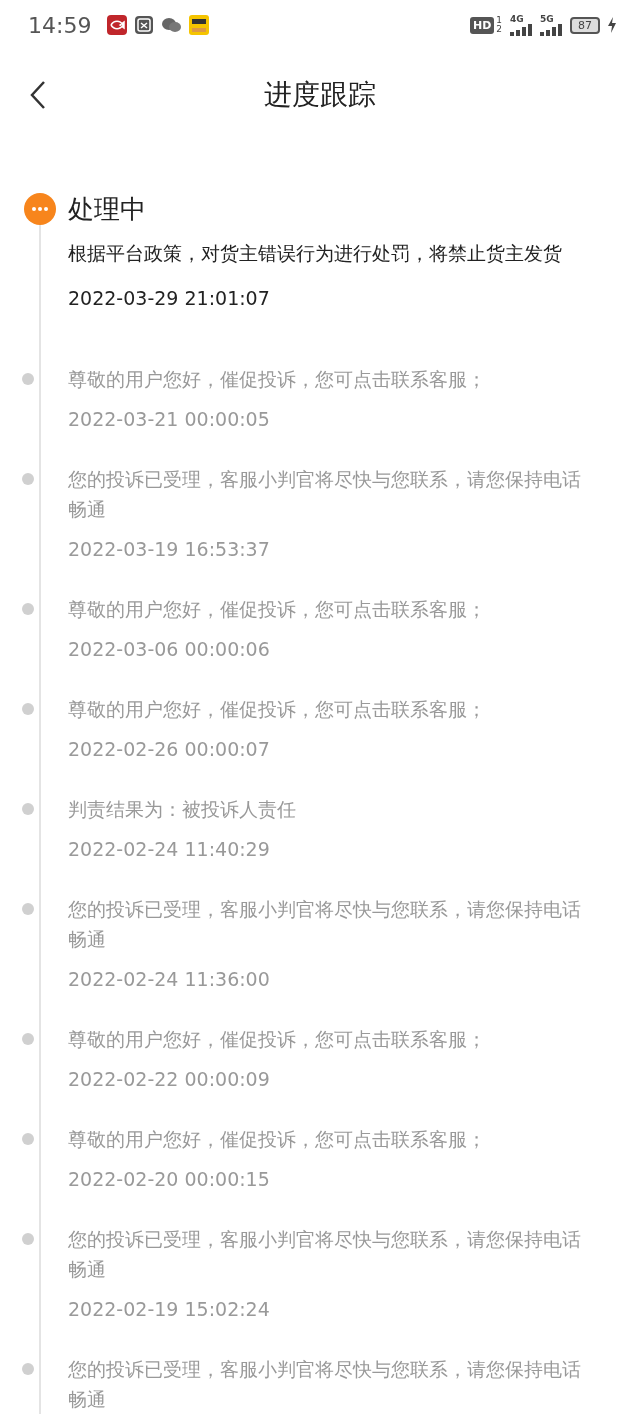 Image resolution: width=640 pixels, height=1428 pixels. What do you see at coordinates (171, 25) in the screenshot?
I see `chat-icon` at bounding box center [171, 25].